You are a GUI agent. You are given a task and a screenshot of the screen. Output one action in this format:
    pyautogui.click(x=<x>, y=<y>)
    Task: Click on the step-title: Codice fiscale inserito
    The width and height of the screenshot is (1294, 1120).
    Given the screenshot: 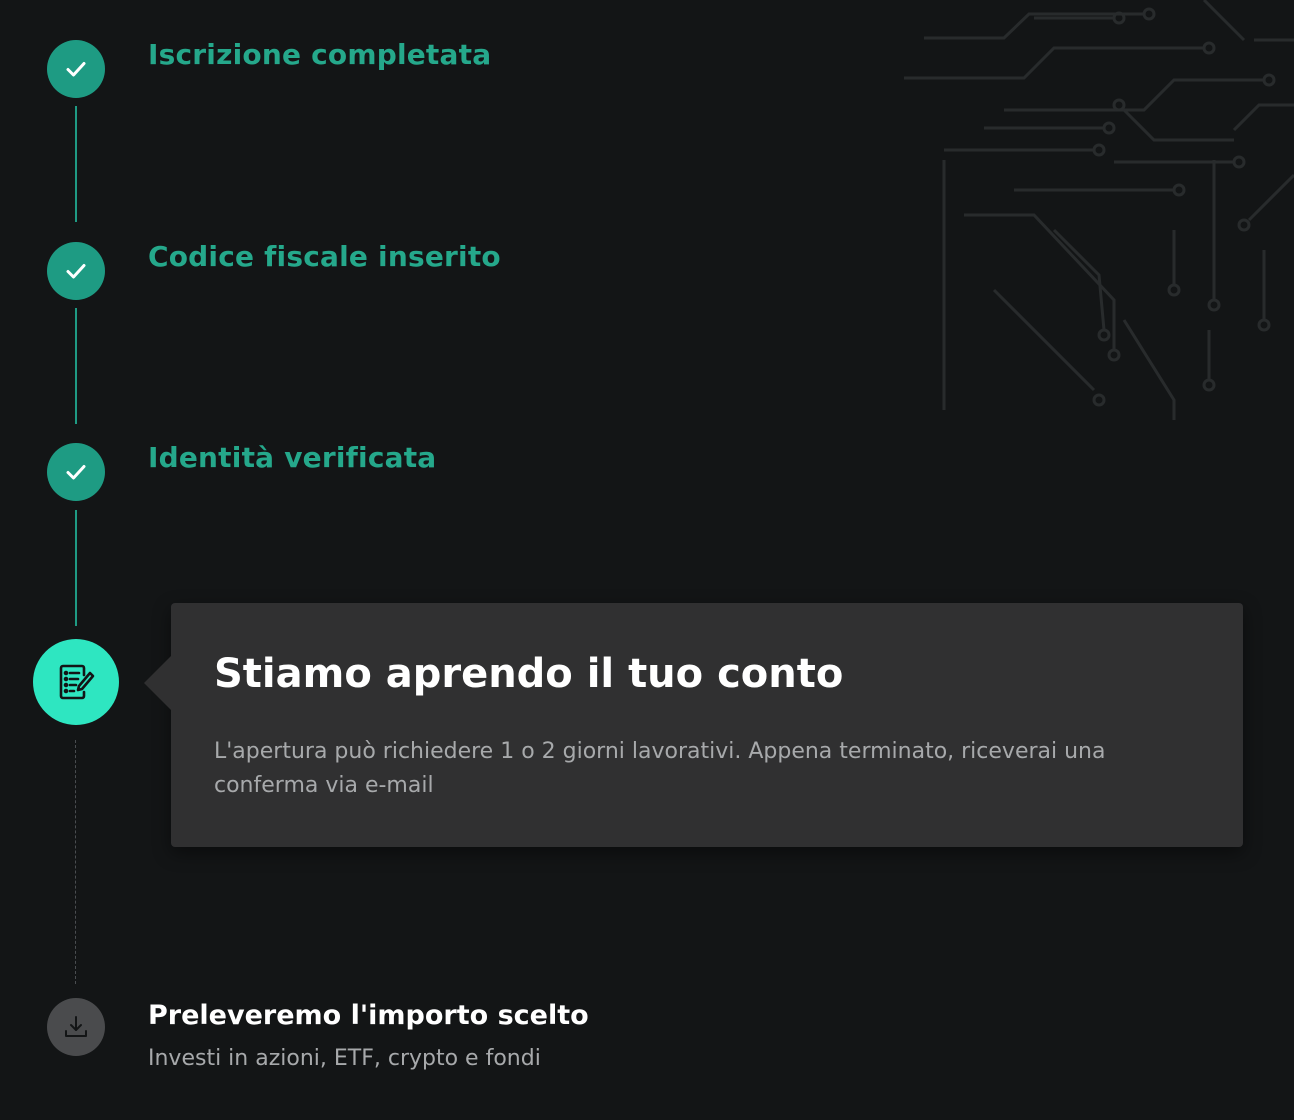 What is the action you would take?
    pyautogui.click(x=324, y=256)
    